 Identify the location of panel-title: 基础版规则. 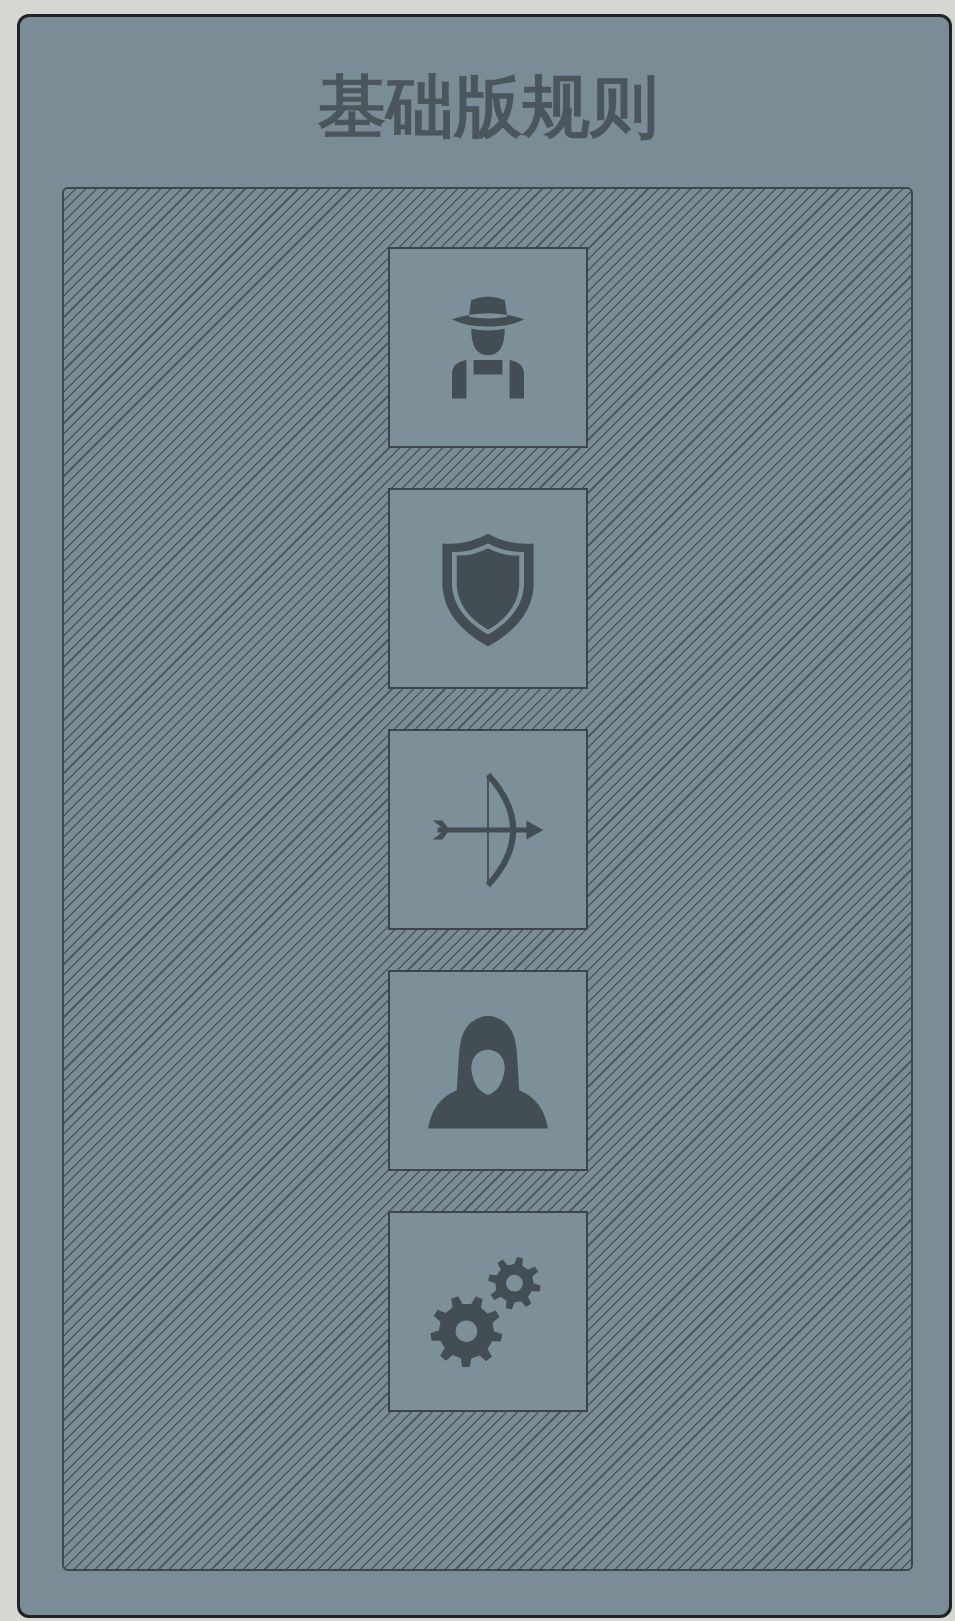
(487, 107).